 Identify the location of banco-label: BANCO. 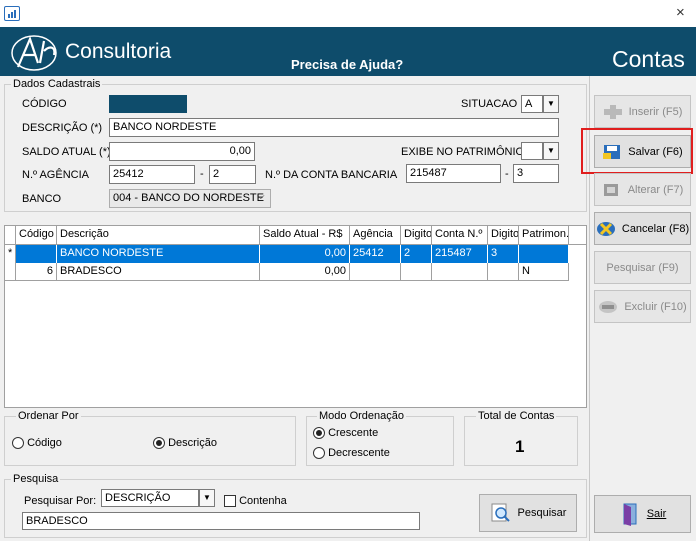
(42, 199).